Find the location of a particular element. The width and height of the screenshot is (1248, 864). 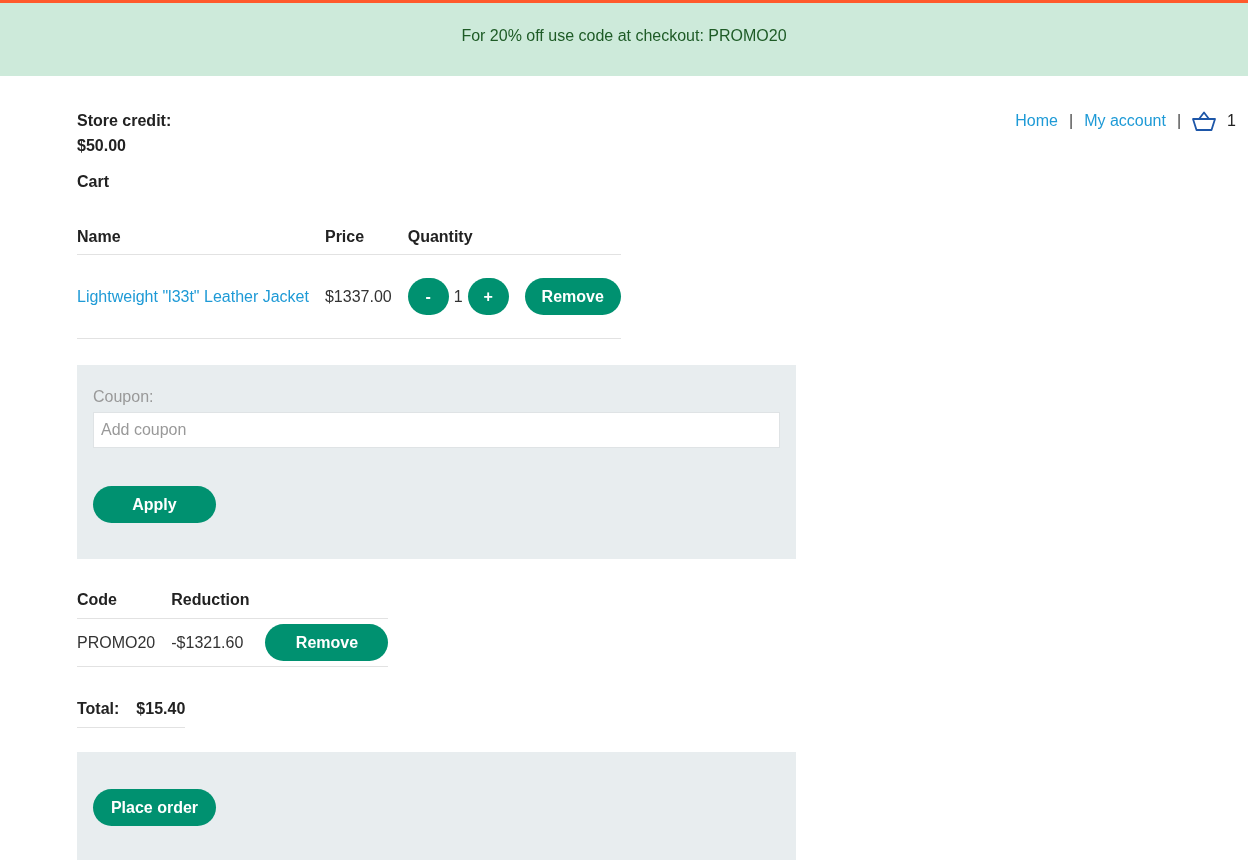

total-label: Total: is located at coordinates (98, 709).